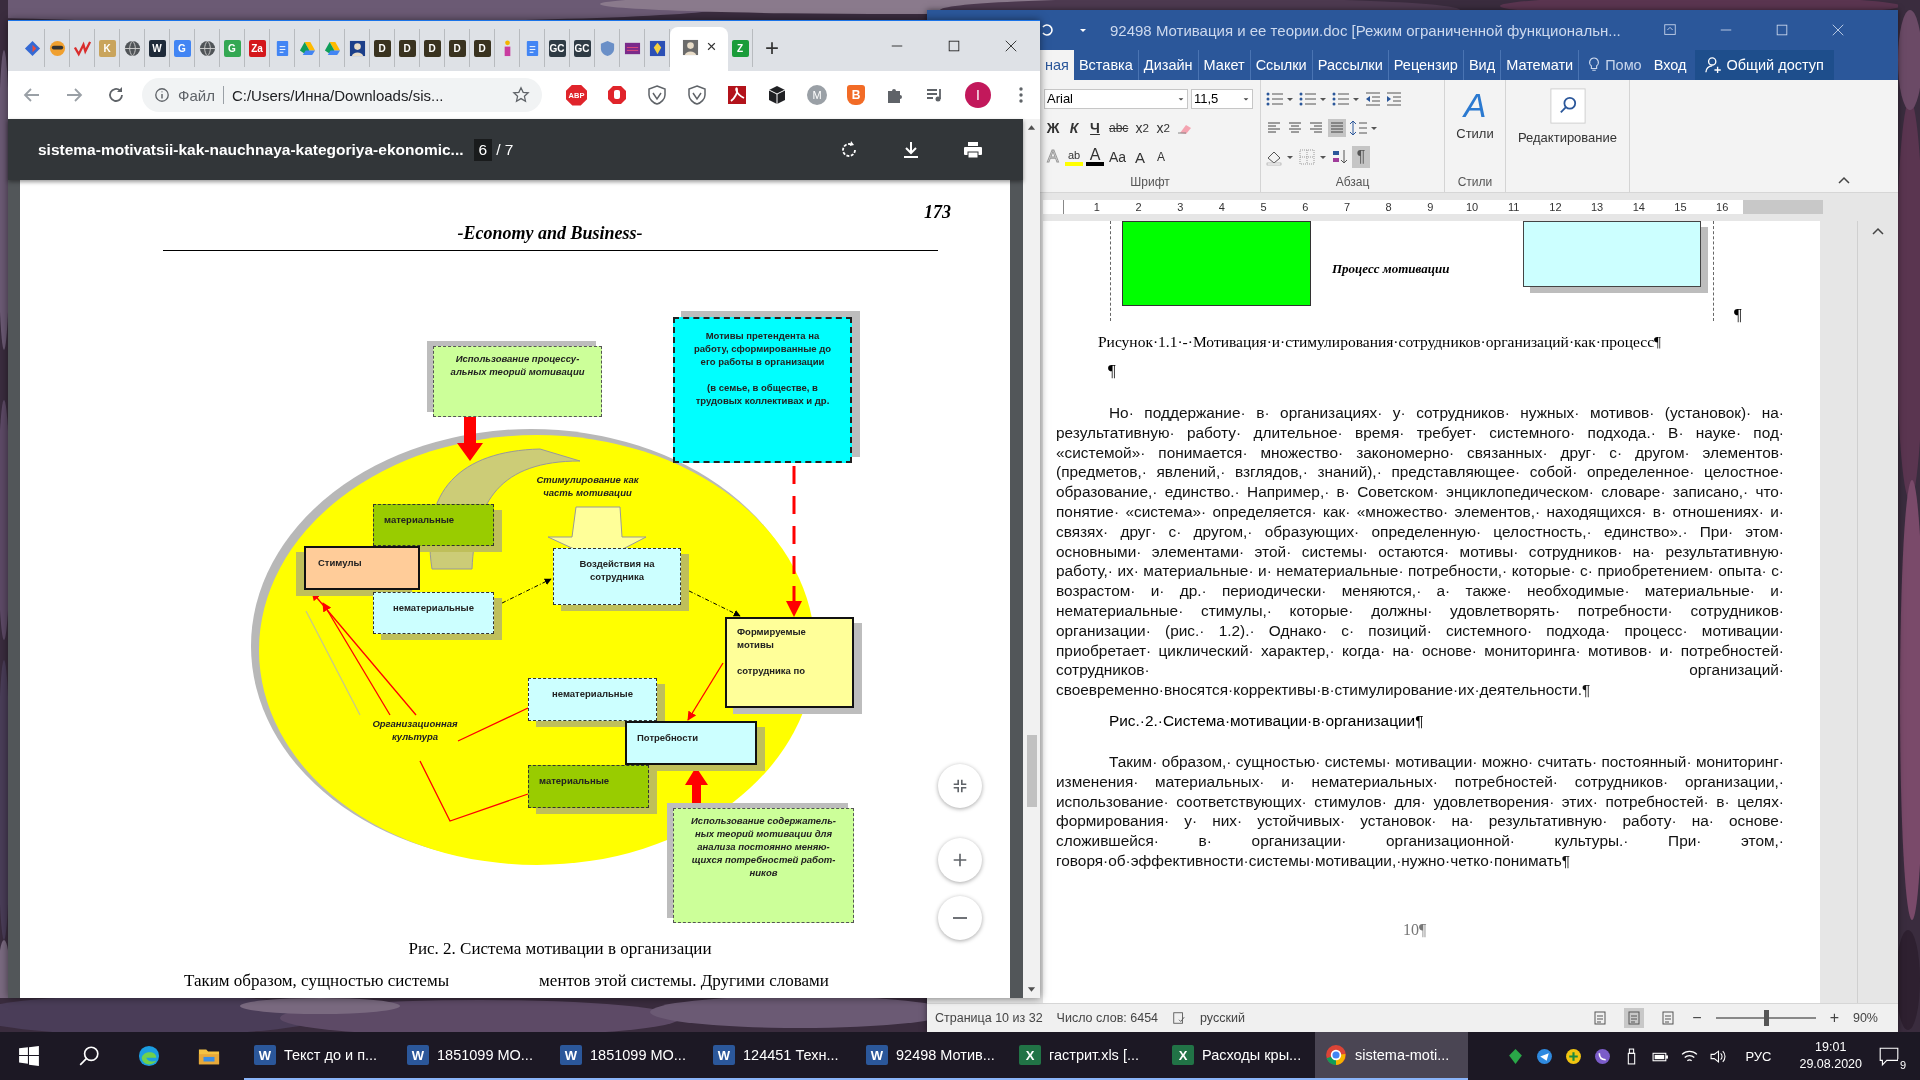  Describe the element at coordinates (1267, 720) in the screenshot. I see `figure-reference: Рис.·2.·Система·мотивации·в·организации¶` at that location.